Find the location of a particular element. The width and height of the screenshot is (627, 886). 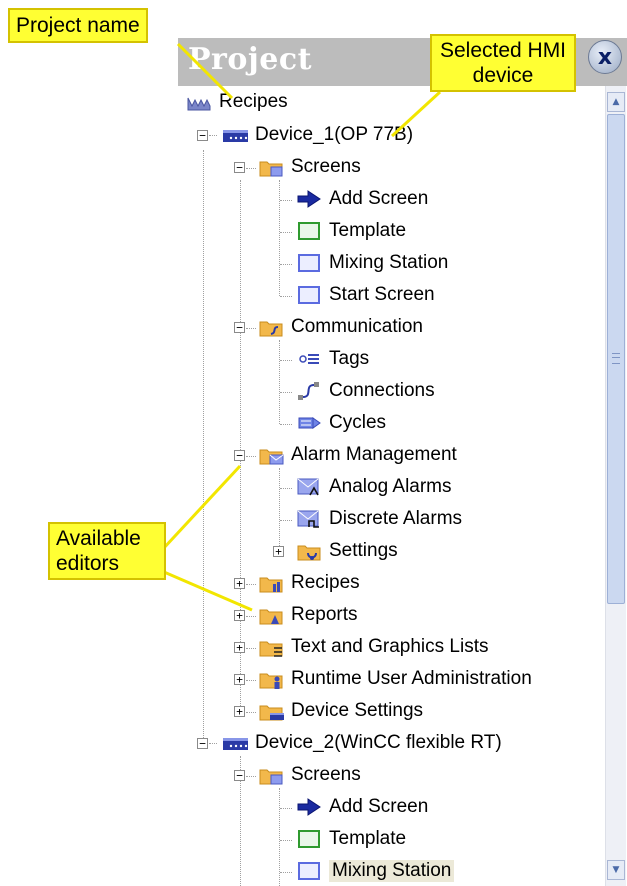

callout-selected-hmi-device: Selected HMI device is located at coordinates (503, 63).